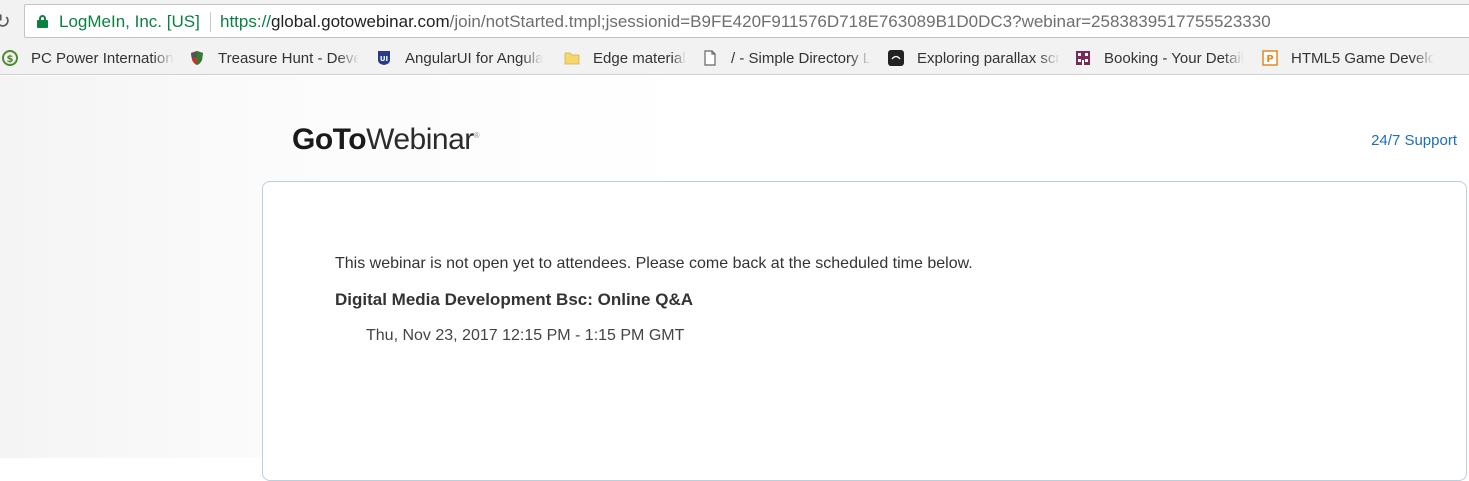  Describe the element at coordinates (7, 21) in the screenshot. I see `reload-icon: ↻` at that location.